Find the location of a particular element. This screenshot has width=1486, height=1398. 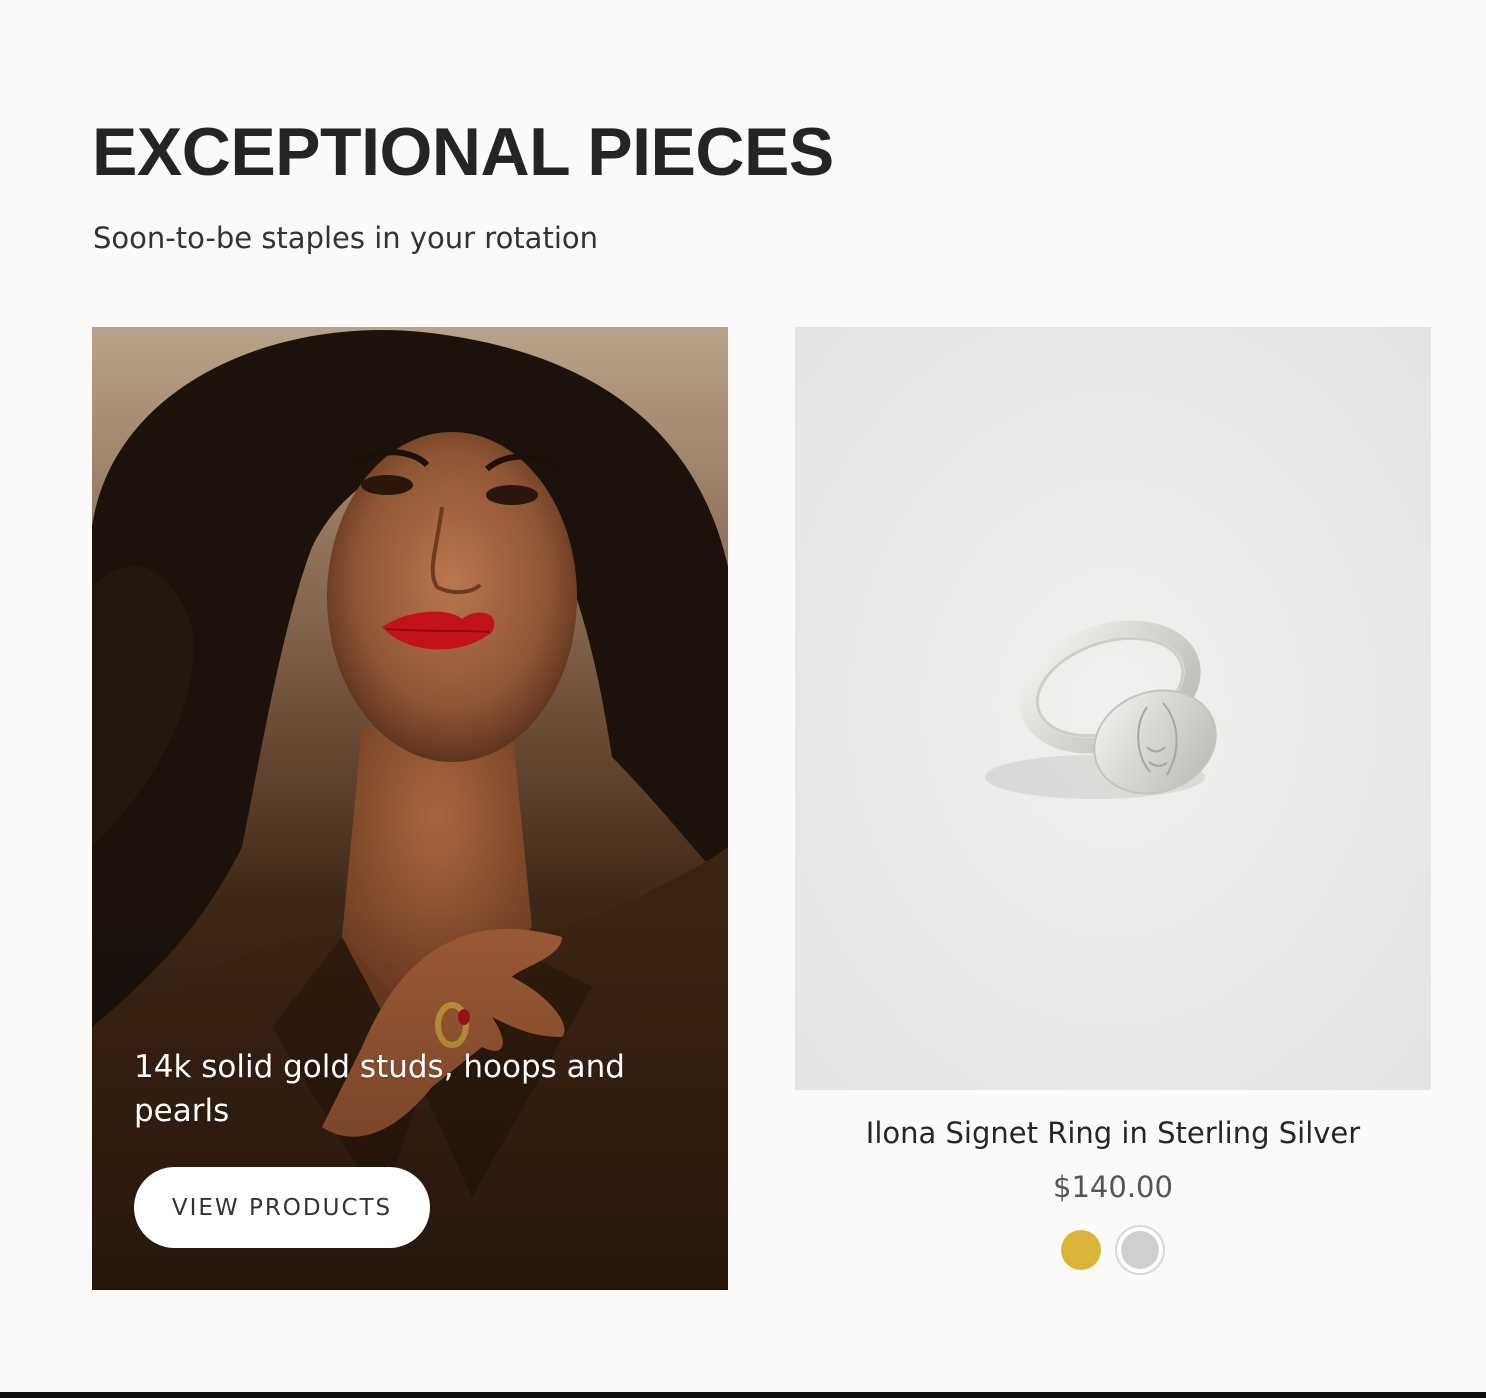

promo-text: 14k solid gold studs, hoops and pearls is located at coordinates (379, 1089).